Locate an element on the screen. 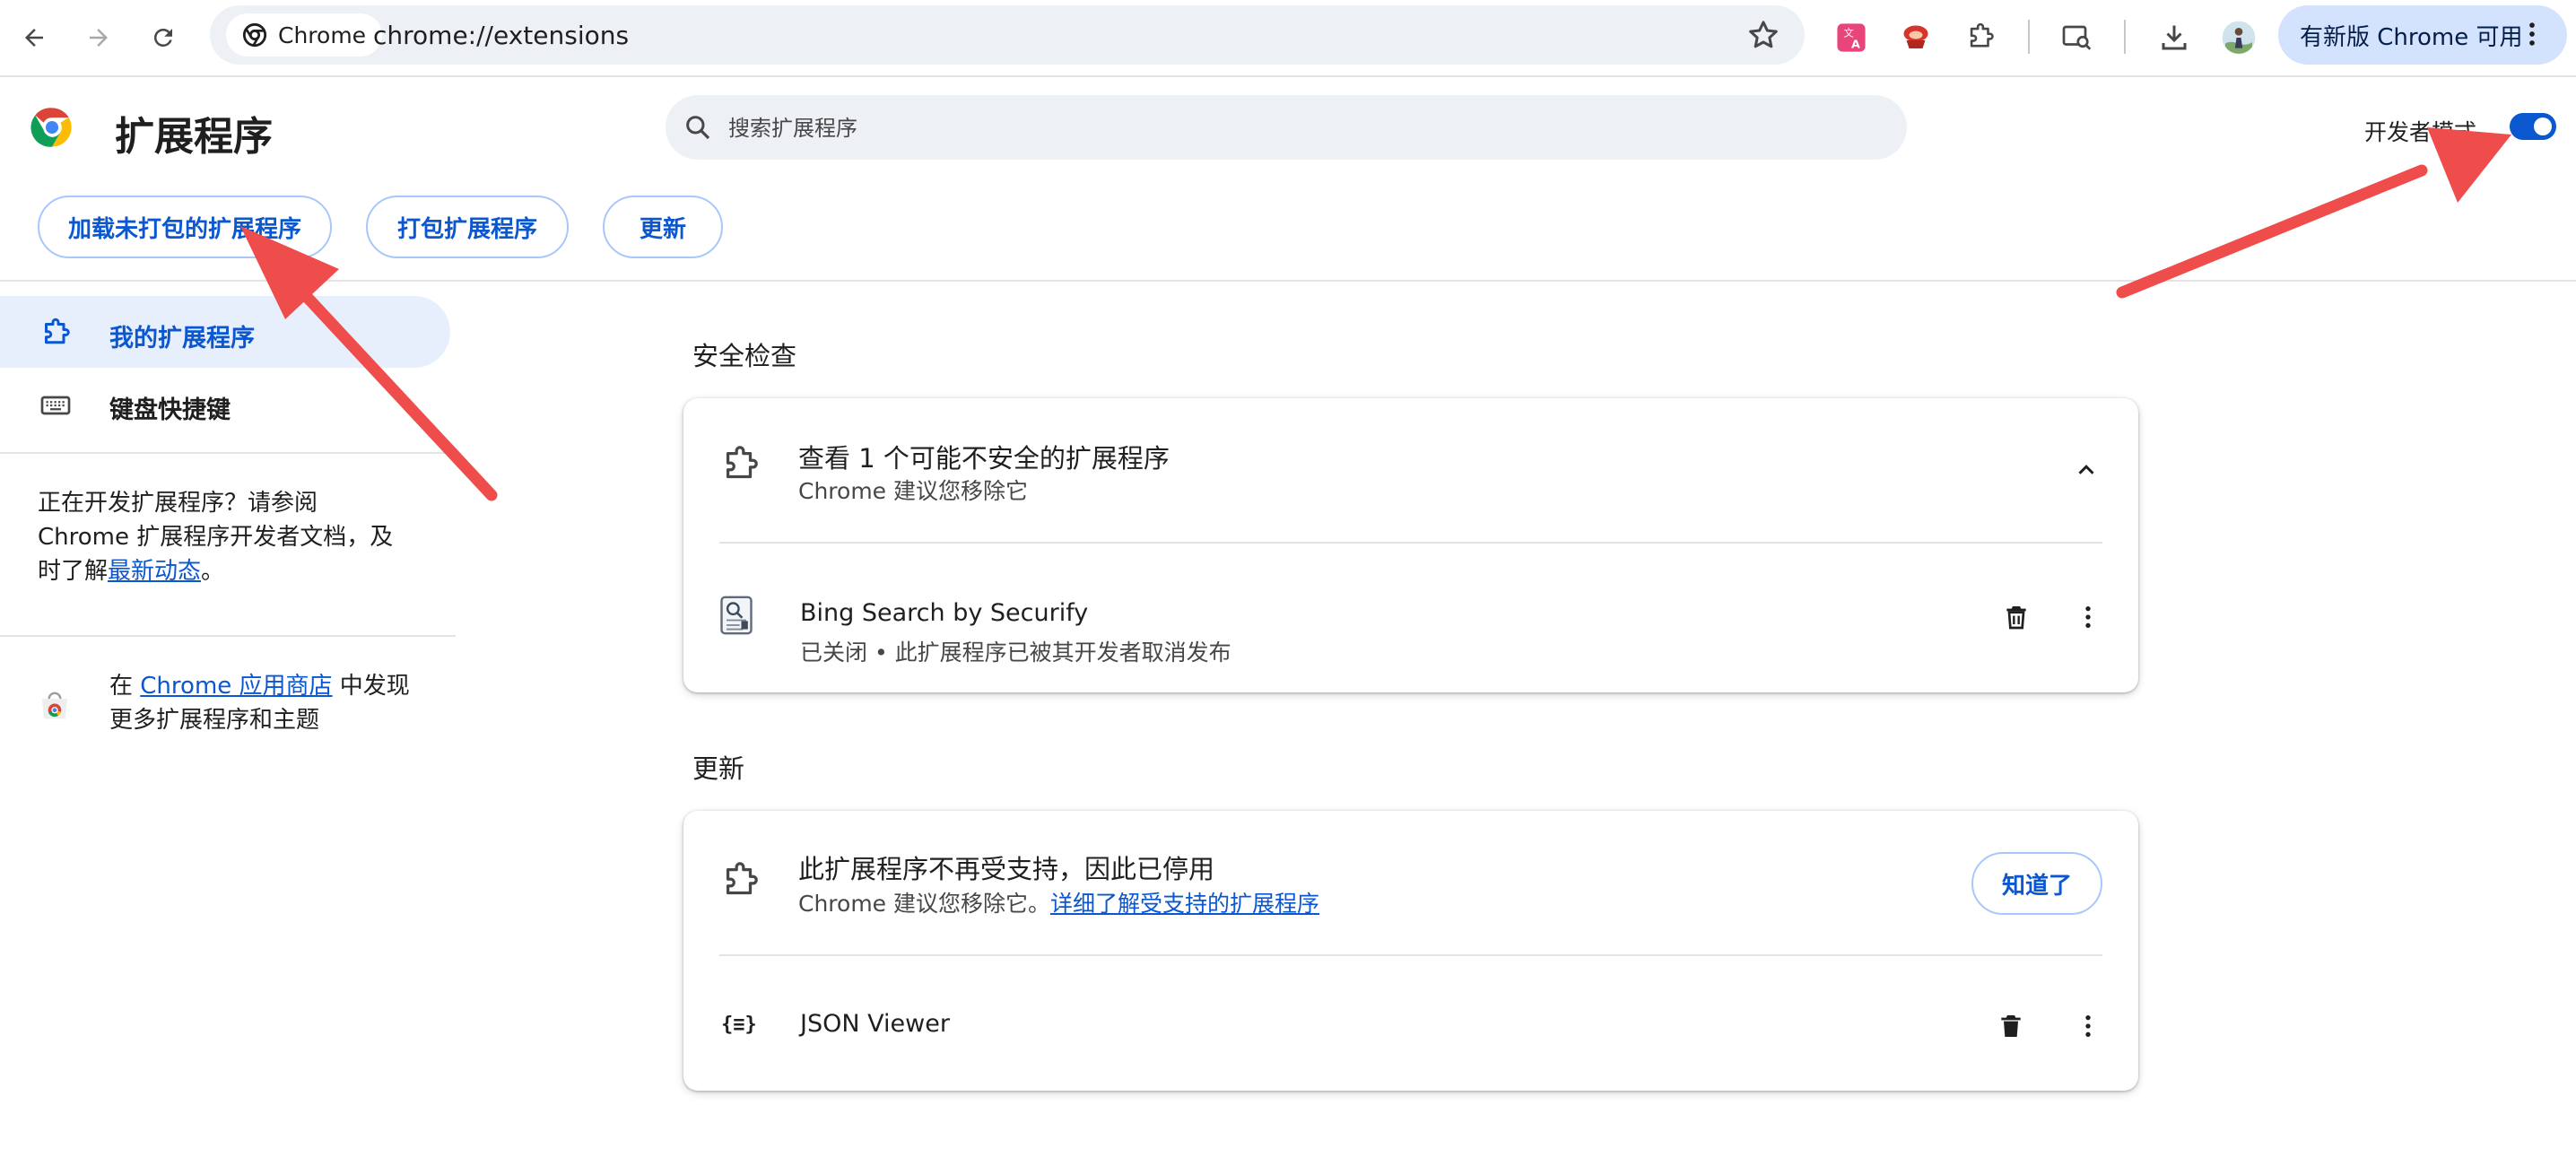 The image size is (2576, 1166). downloads-button is located at coordinates (2174, 37).